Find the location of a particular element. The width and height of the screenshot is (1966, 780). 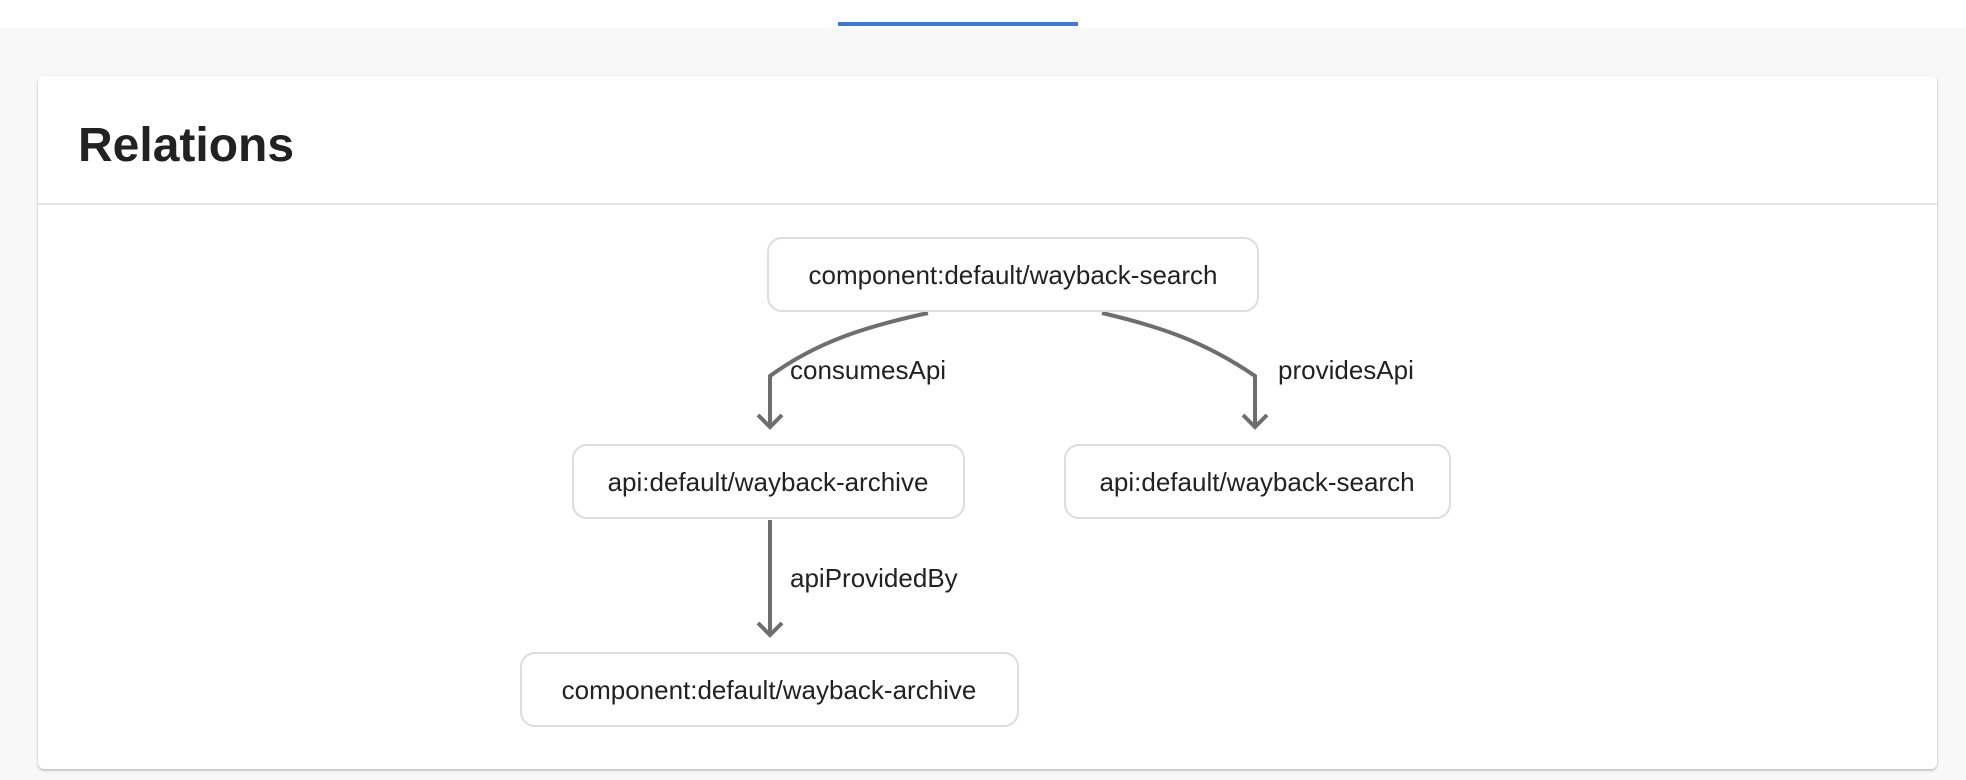

node-label: api:default/wayback-search is located at coordinates (1256, 482).